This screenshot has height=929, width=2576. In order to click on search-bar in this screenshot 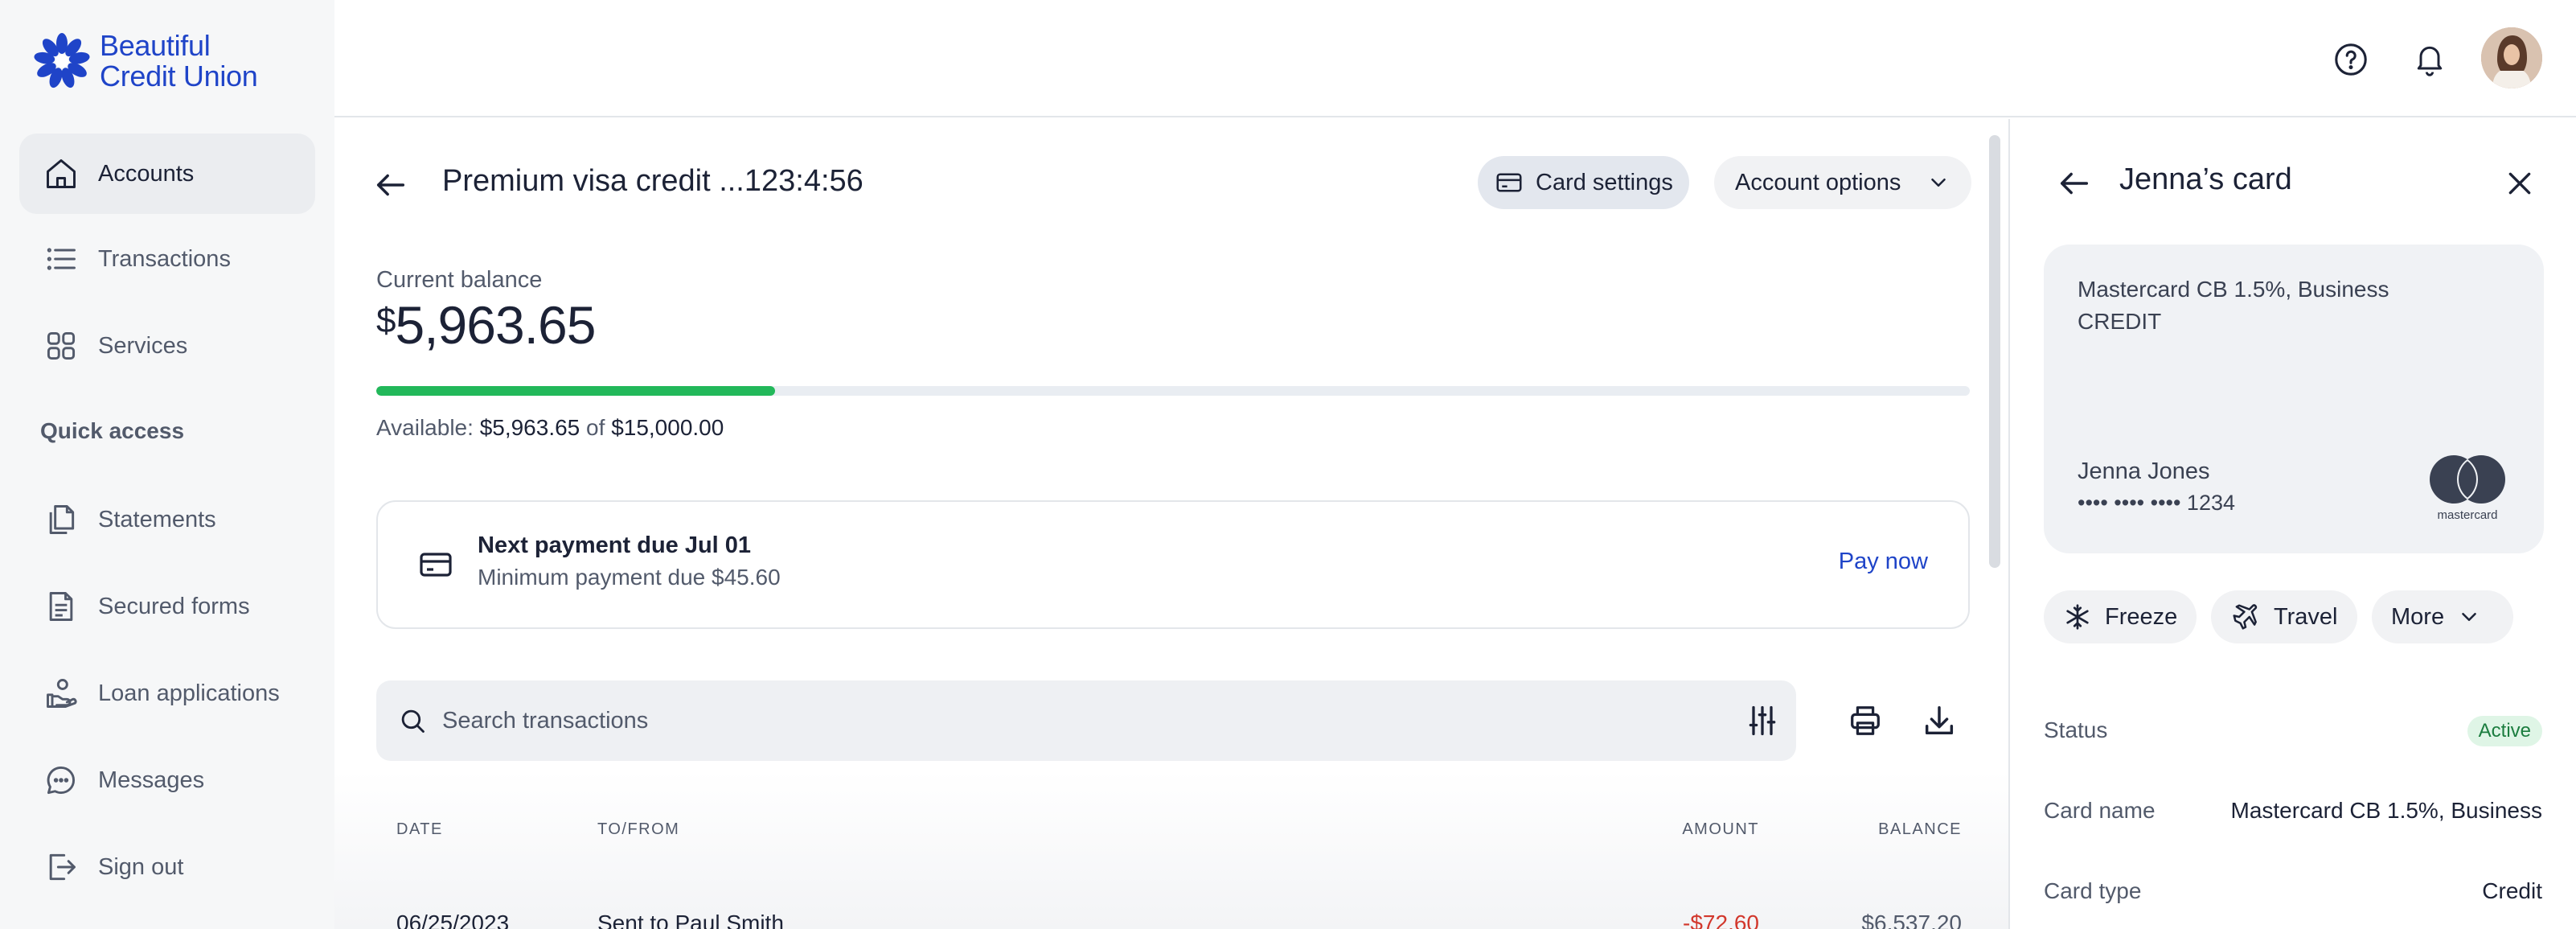, I will do `click(1086, 720)`.